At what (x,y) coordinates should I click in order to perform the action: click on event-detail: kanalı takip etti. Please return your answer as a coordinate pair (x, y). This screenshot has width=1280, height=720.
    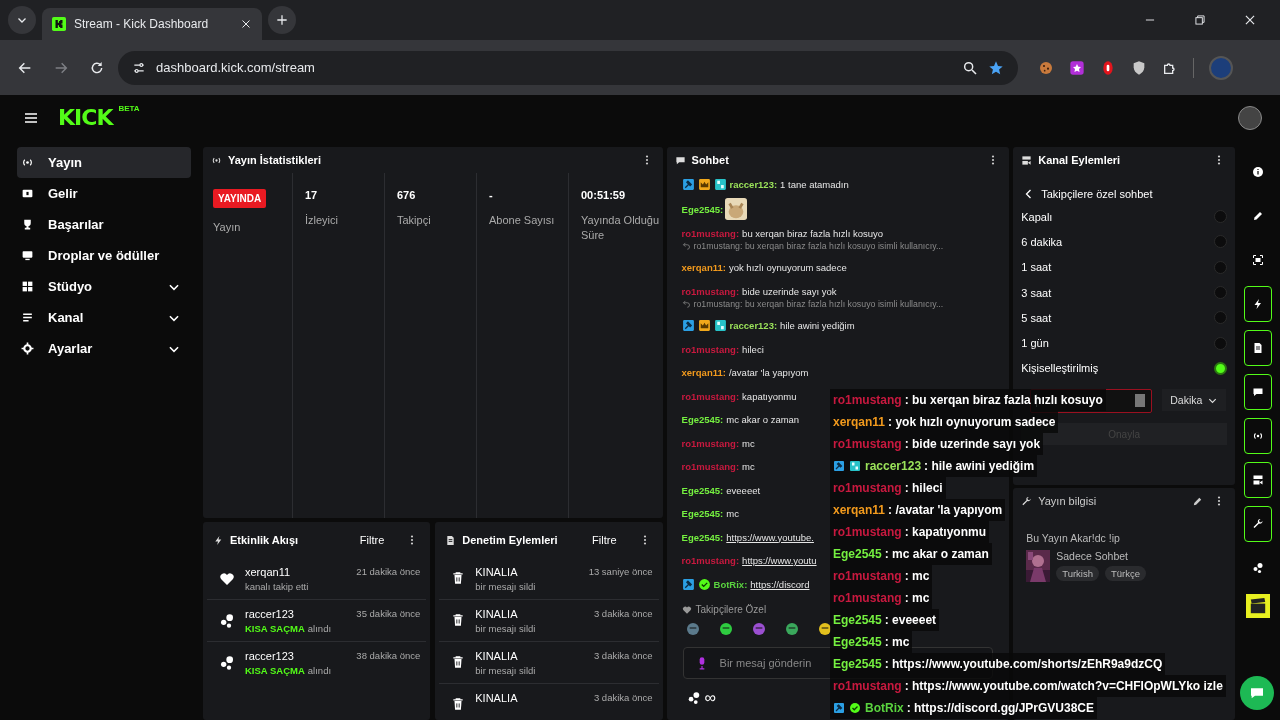
    Looking at the image, I should click on (277, 586).